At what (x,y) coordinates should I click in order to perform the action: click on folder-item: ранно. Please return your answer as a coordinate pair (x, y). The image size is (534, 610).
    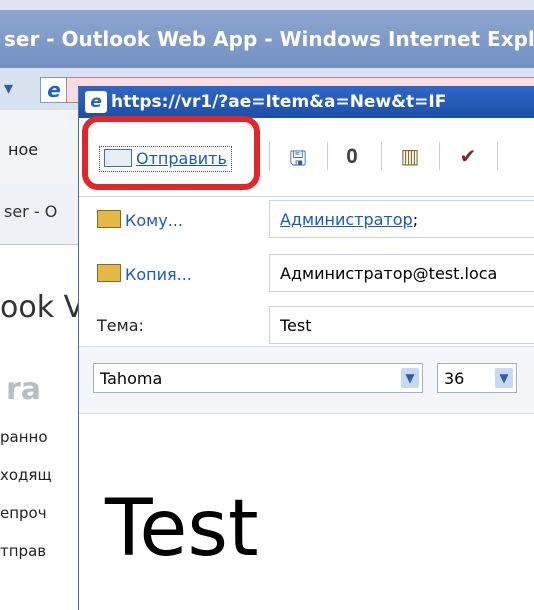
    Looking at the image, I should click on (26, 447).